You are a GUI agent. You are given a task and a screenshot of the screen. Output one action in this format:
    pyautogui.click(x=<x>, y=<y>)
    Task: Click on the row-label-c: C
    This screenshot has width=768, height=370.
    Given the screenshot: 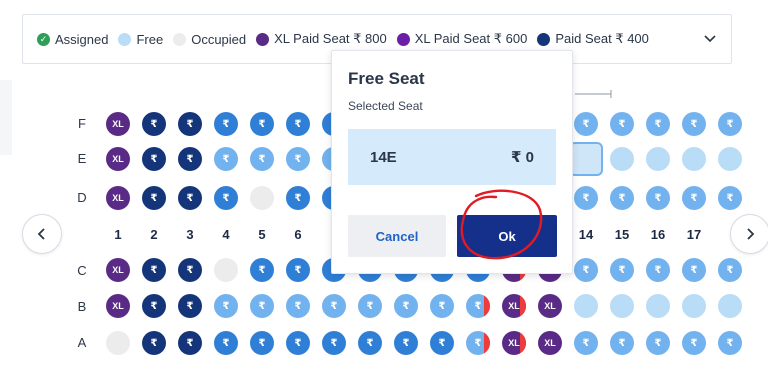 What is the action you would take?
    pyautogui.click(x=82, y=270)
    